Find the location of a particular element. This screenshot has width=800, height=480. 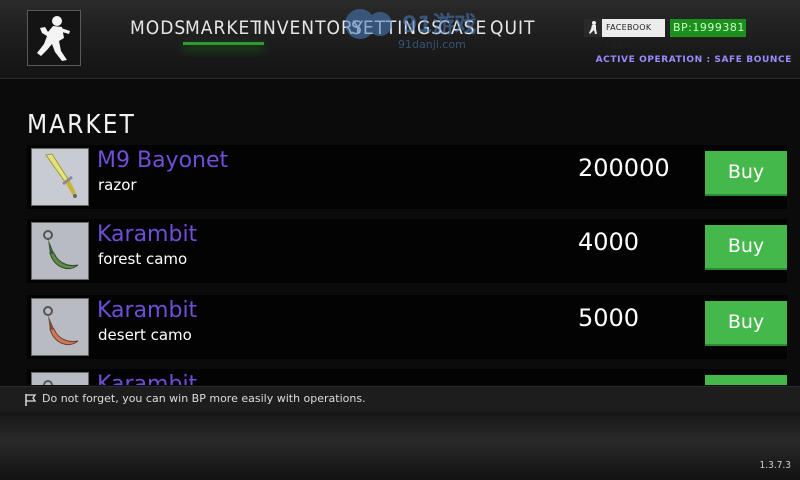

item-skin: forest camo is located at coordinates (143, 259).